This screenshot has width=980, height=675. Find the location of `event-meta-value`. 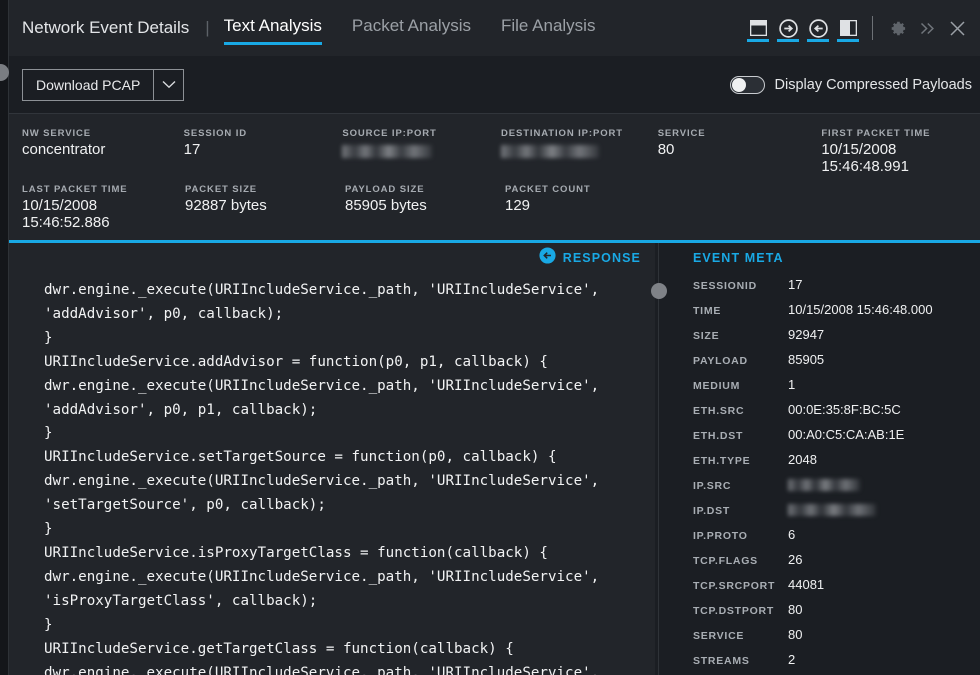

event-meta-value is located at coordinates (824, 484).